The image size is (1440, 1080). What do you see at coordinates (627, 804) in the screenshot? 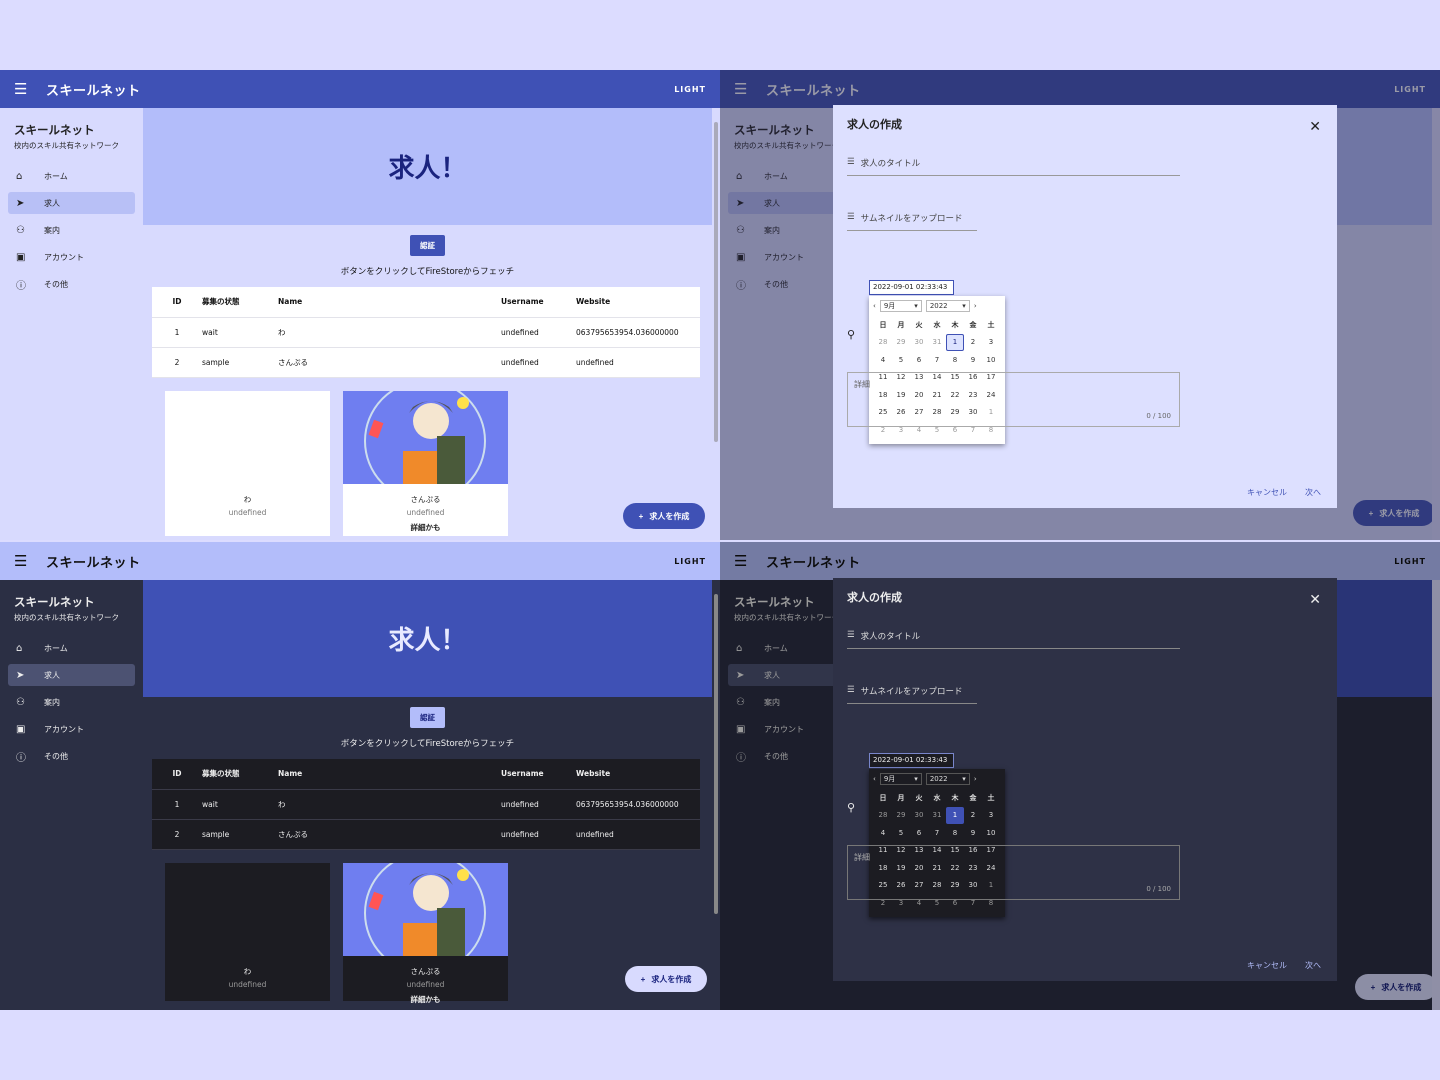
I see `table-cell: 063795653954.036000000` at bounding box center [627, 804].